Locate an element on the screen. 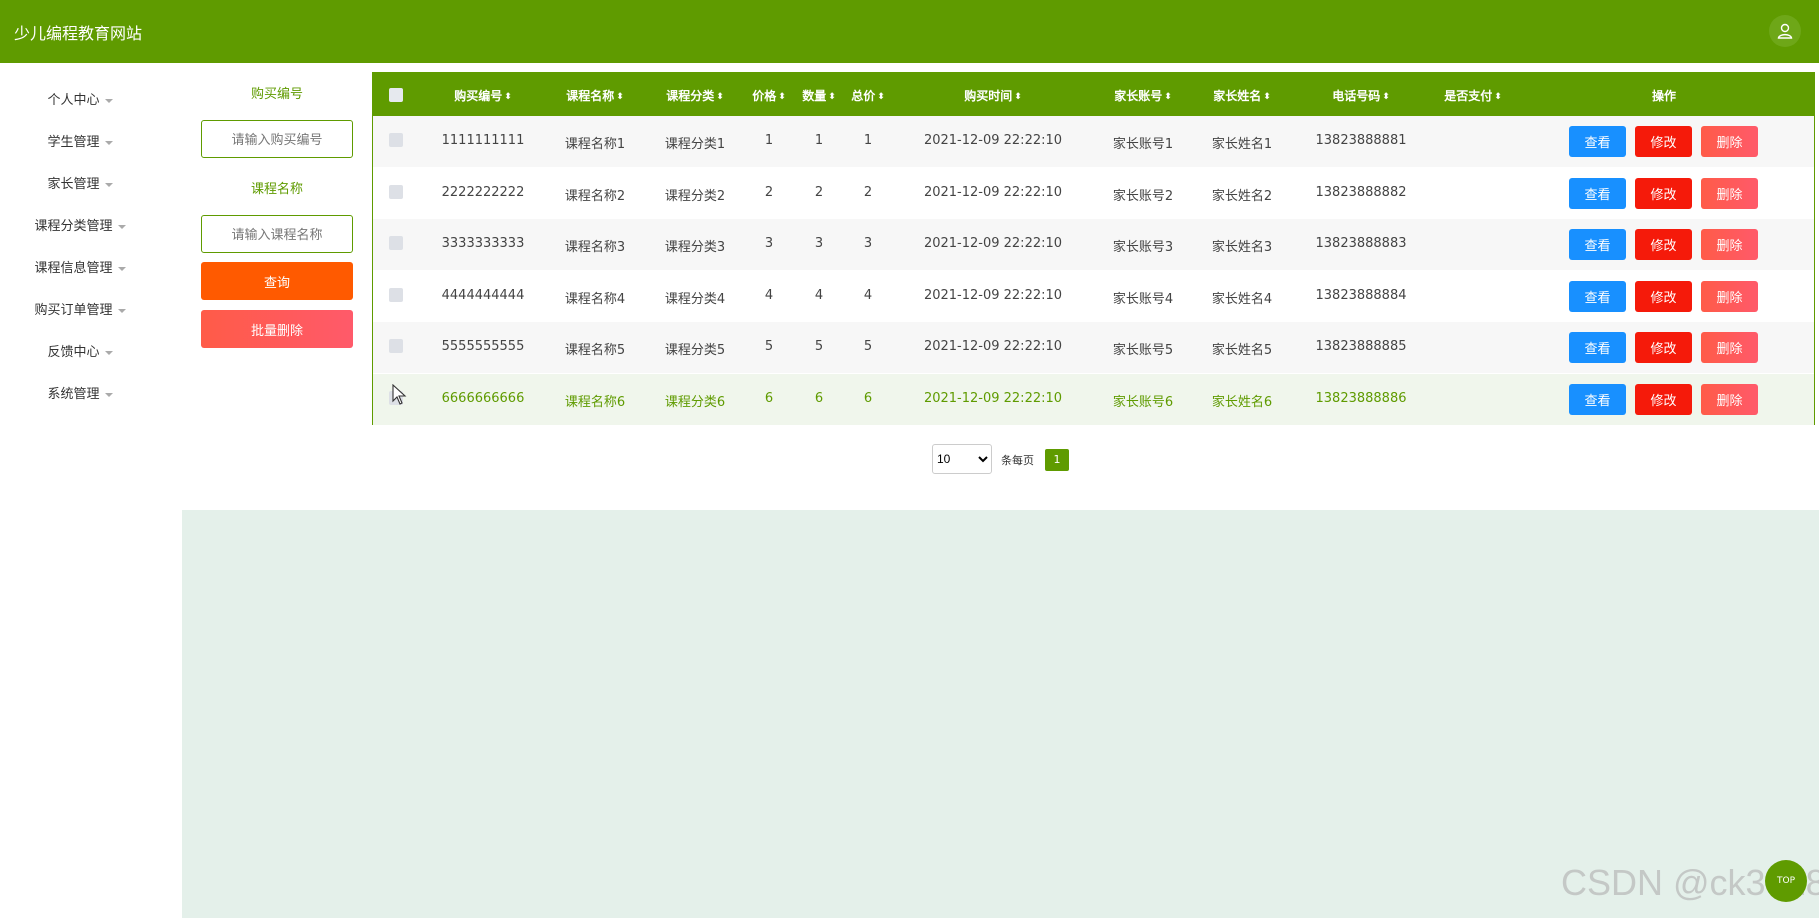 The height and width of the screenshot is (918, 1819). header-total: 总价 ⬍ is located at coordinates (868, 95).